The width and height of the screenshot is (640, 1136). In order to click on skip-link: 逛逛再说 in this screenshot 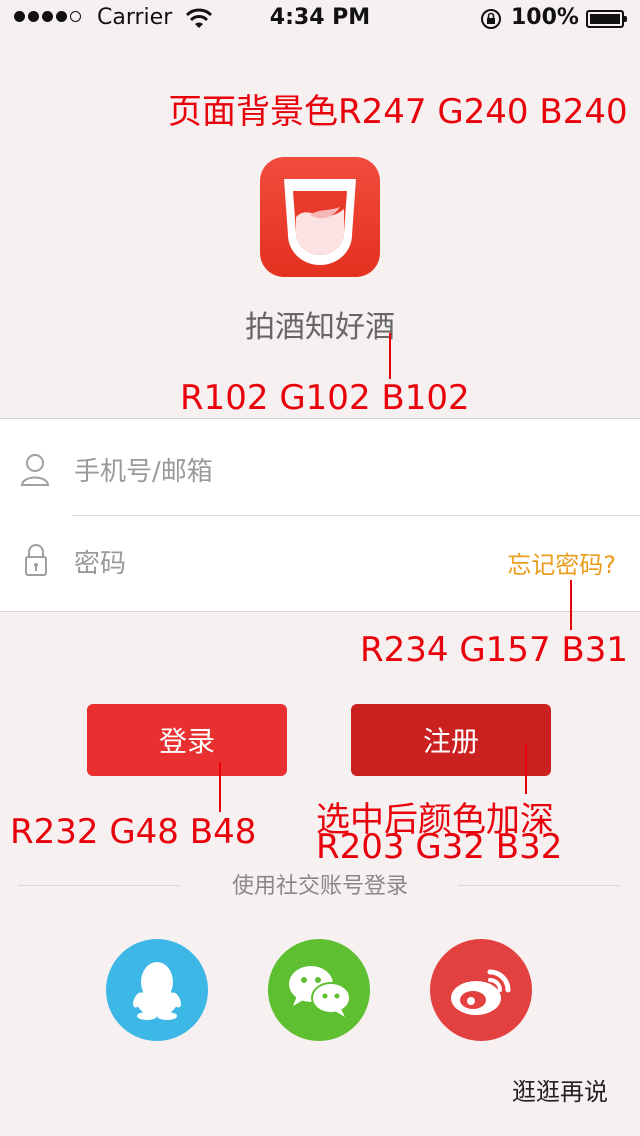, I will do `click(560, 1089)`.